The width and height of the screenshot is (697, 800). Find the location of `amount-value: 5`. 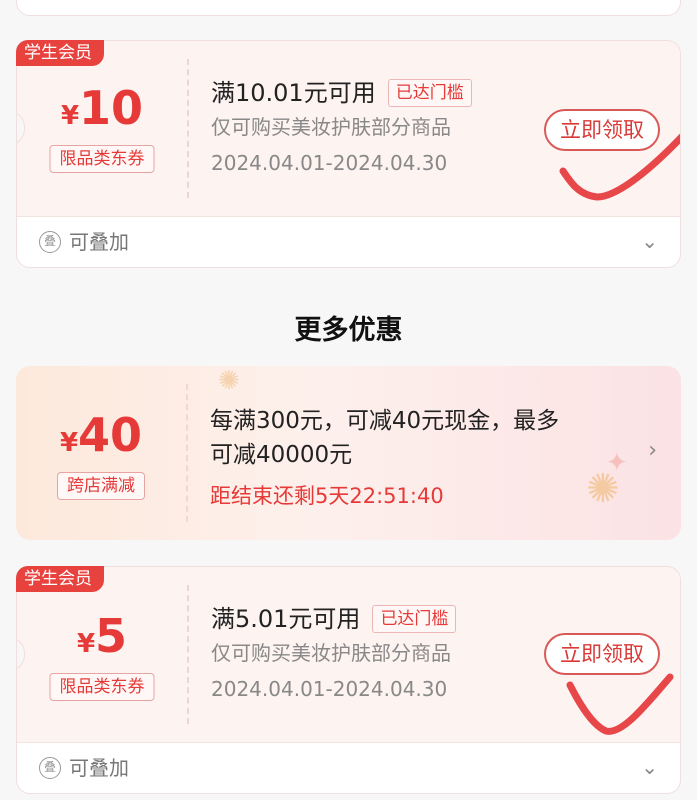

amount-value: 5 is located at coordinates (111, 636).